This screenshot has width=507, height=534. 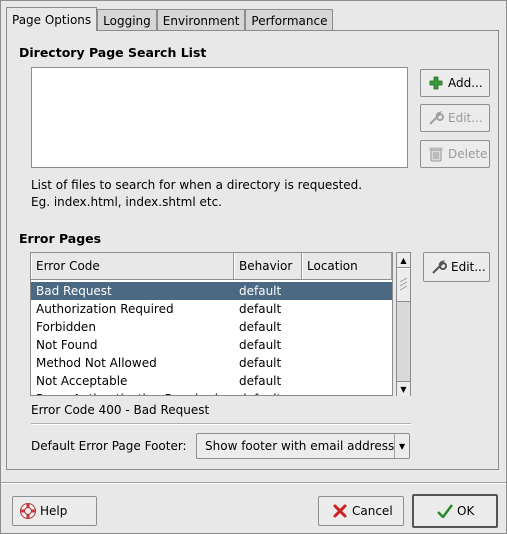 I want to click on table-row: Authorization Required default, so click(x=211, y=309).